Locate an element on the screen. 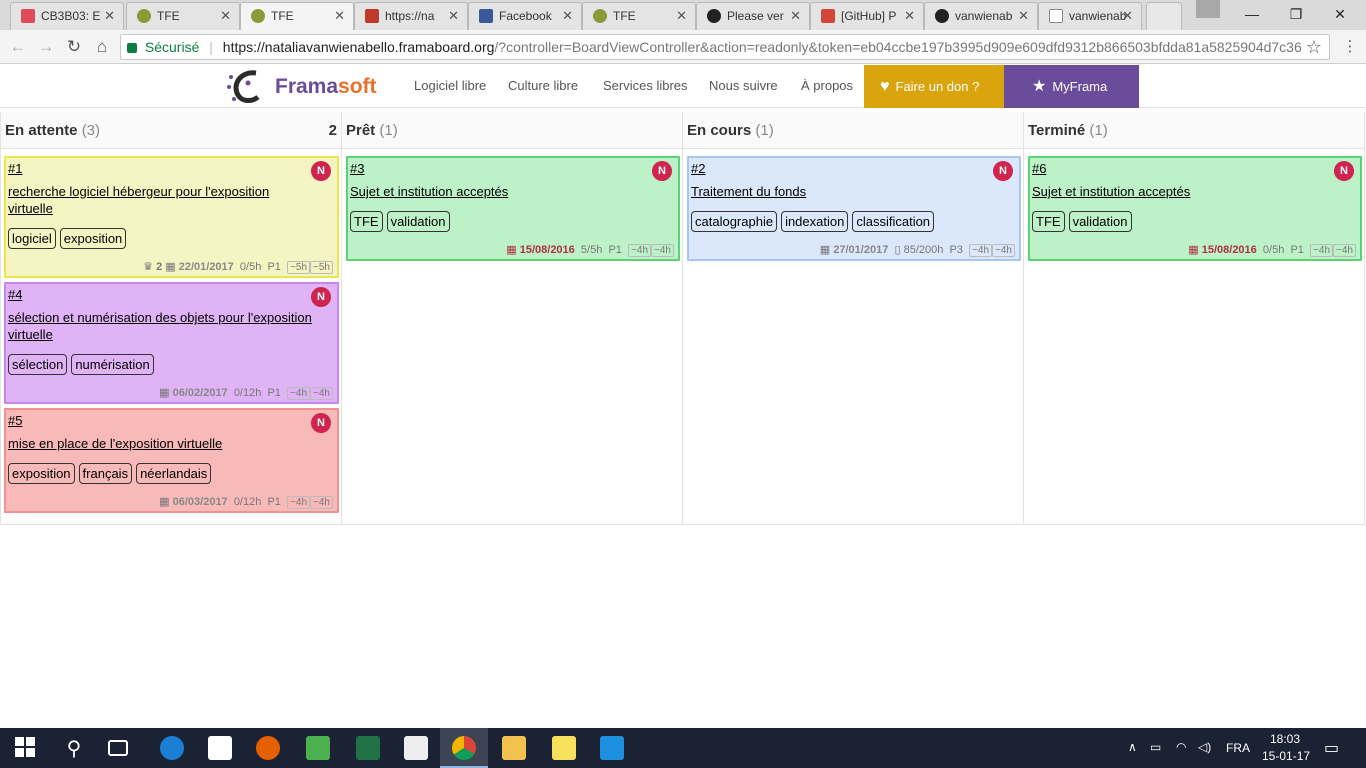 This screenshot has height=768, width=1366. bookmark-star-icon: ☆ is located at coordinates (1314, 47).